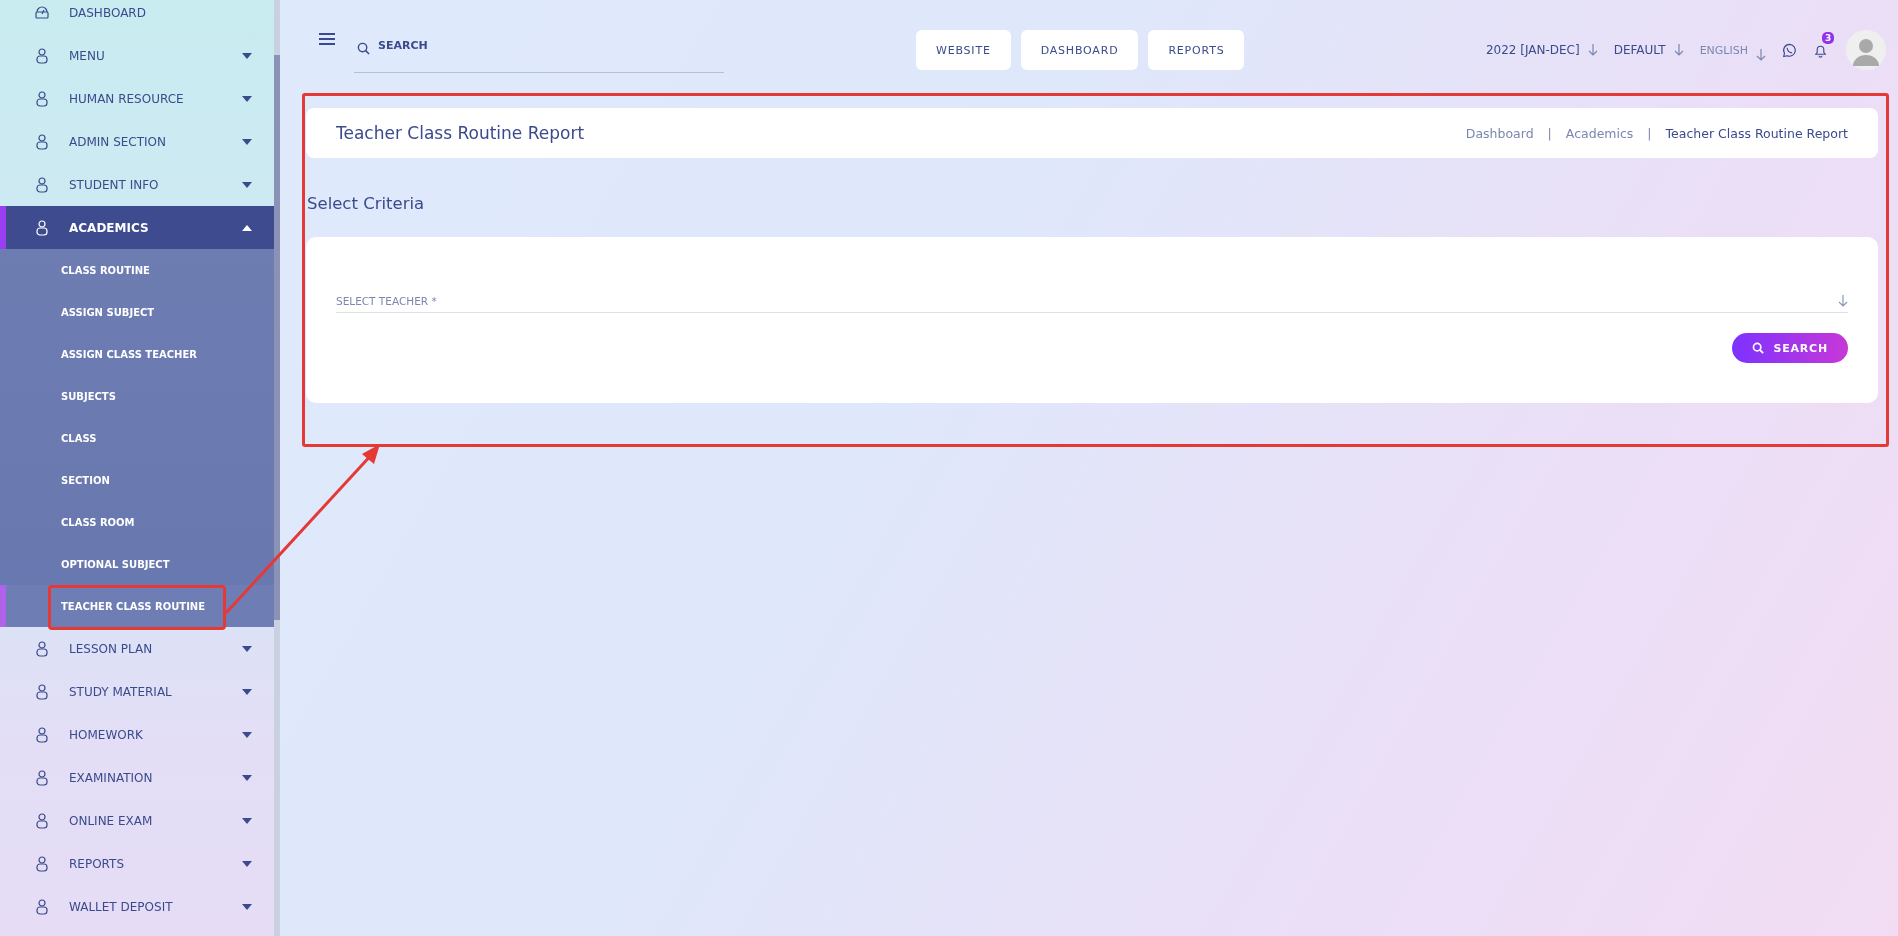  Describe the element at coordinates (137, 55) in the screenshot. I see `sidebar-item: MENU` at that location.